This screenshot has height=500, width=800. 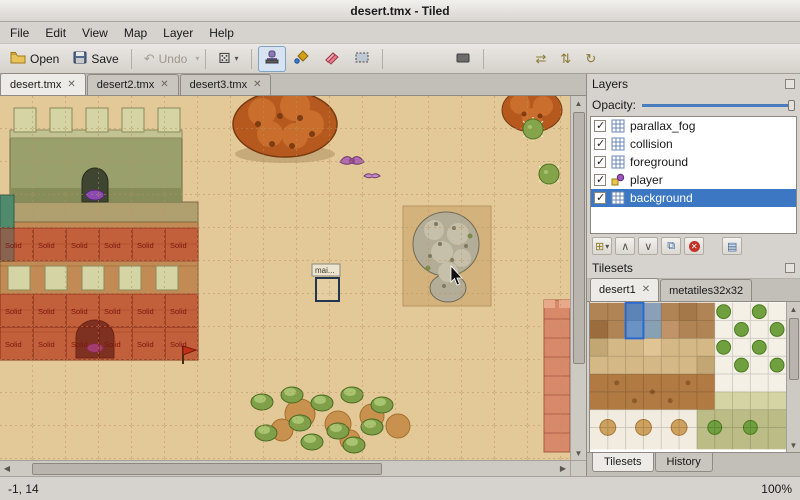 What do you see at coordinates (95, 33) in the screenshot?
I see `menu-view: View` at bounding box center [95, 33].